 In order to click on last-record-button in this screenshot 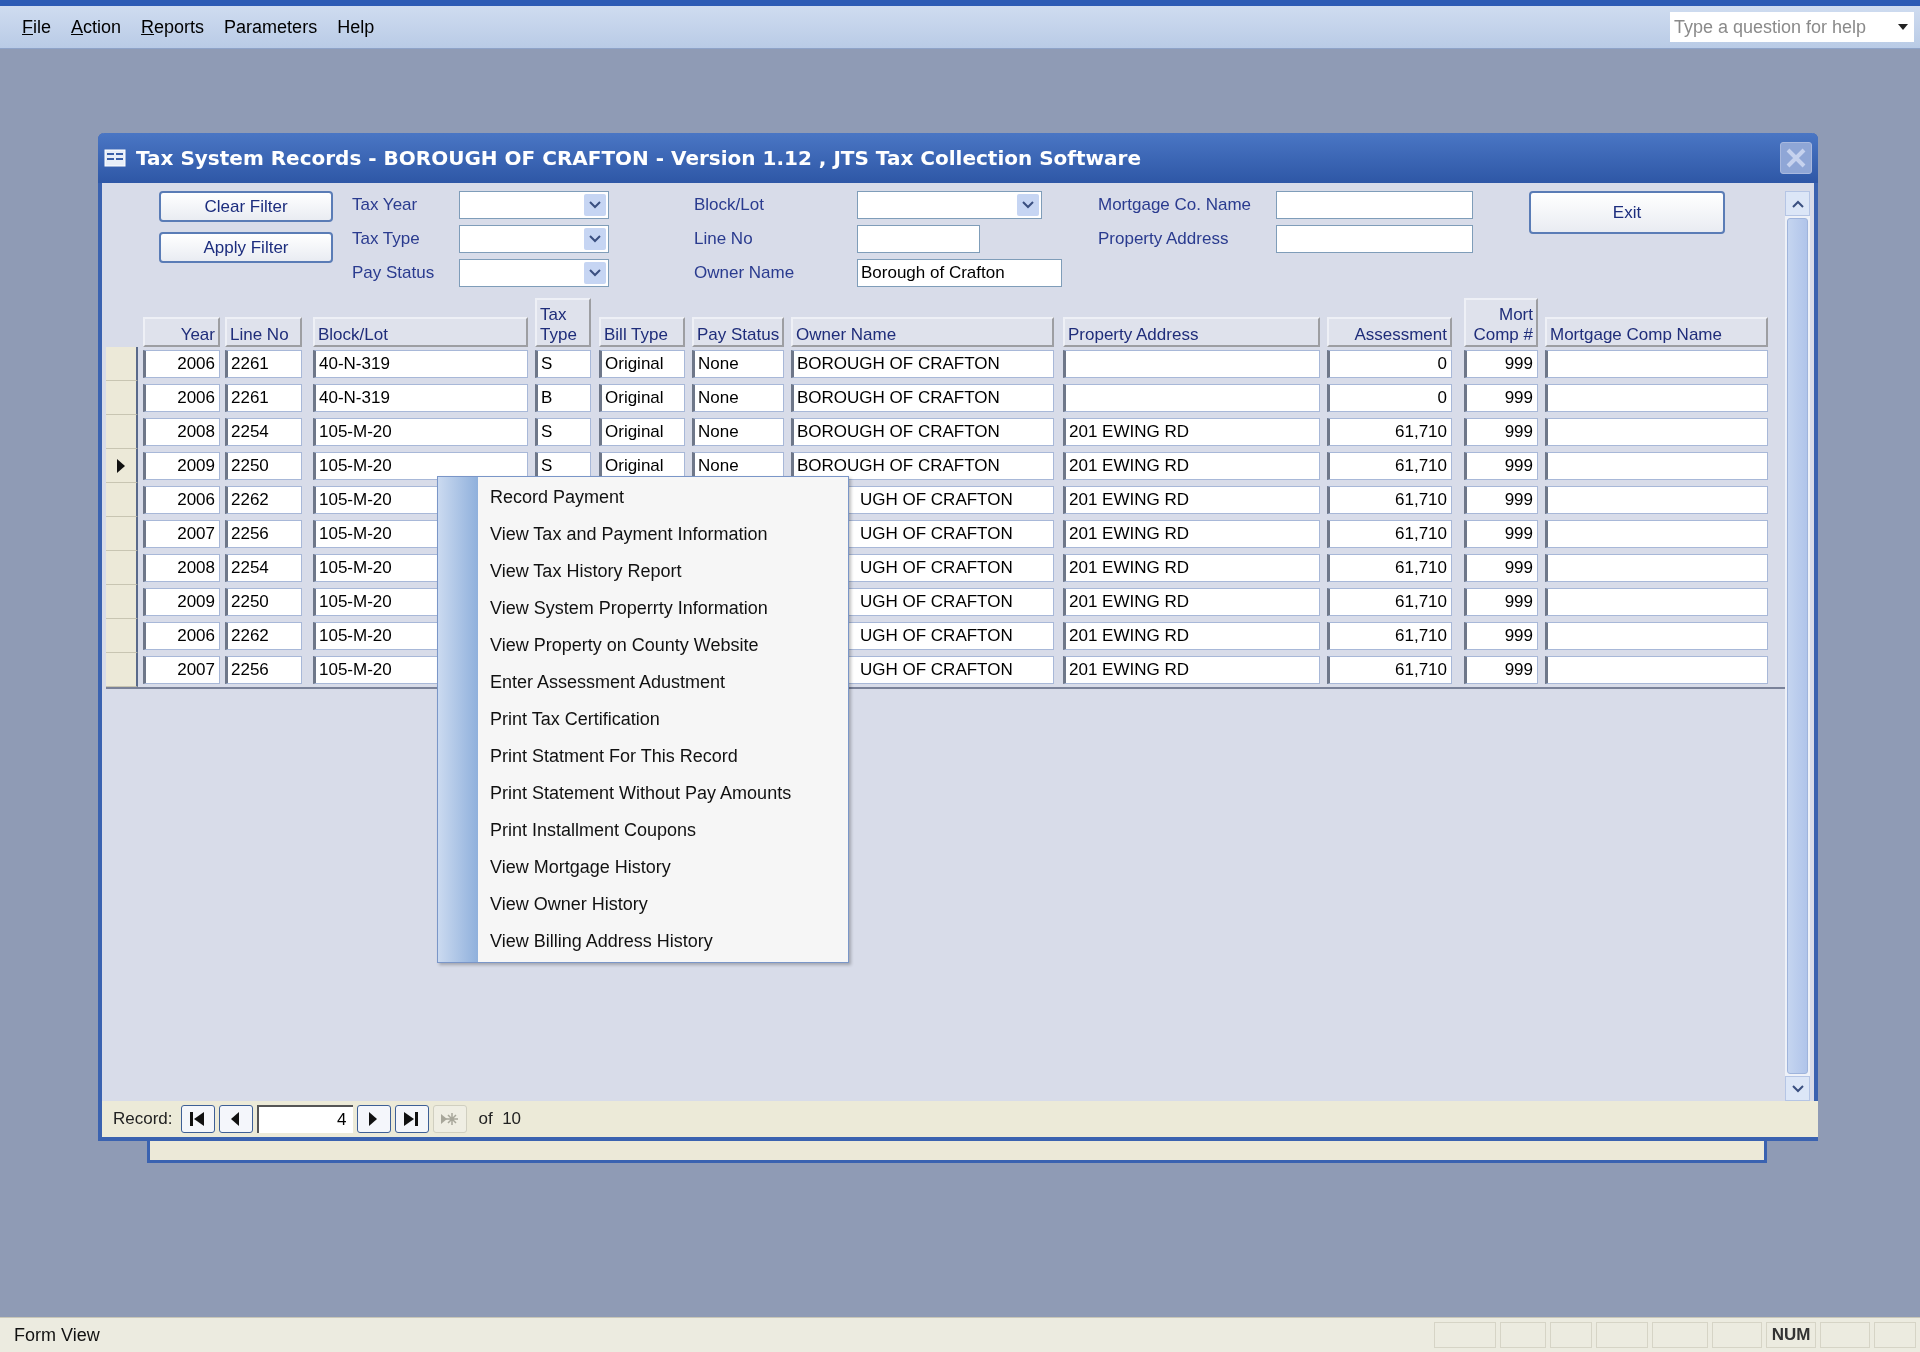, I will do `click(411, 1119)`.